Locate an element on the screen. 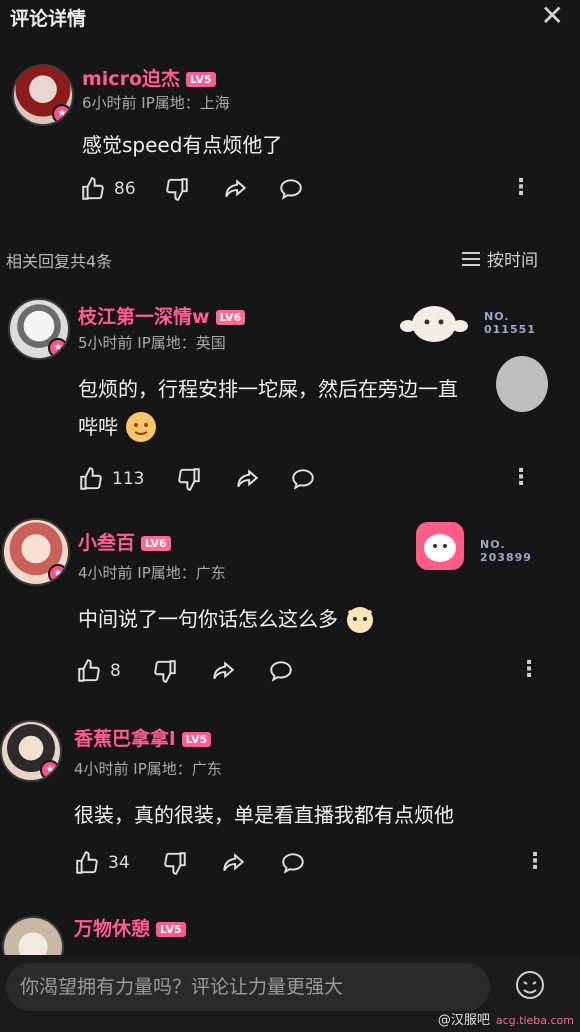 This screenshot has height=1032, width=580. like-count: 113 is located at coordinates (128, 479).